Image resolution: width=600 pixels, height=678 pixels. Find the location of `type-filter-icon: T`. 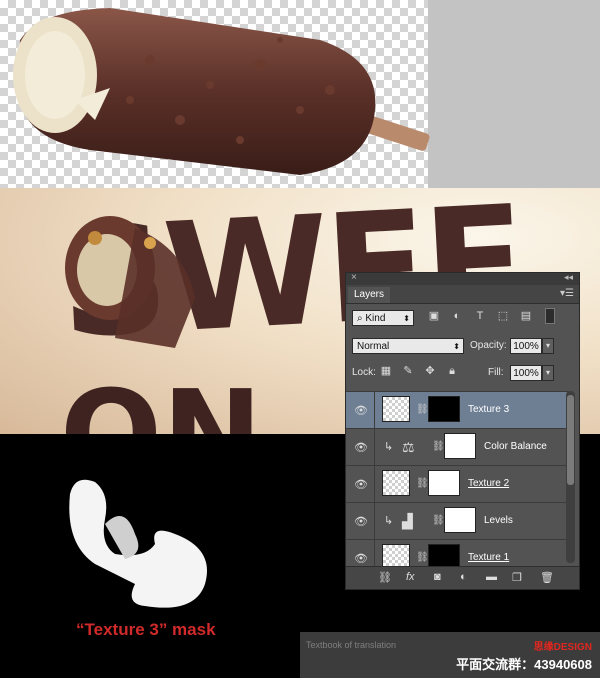

type-filter-icon: T is located at coordinates (480, 316).